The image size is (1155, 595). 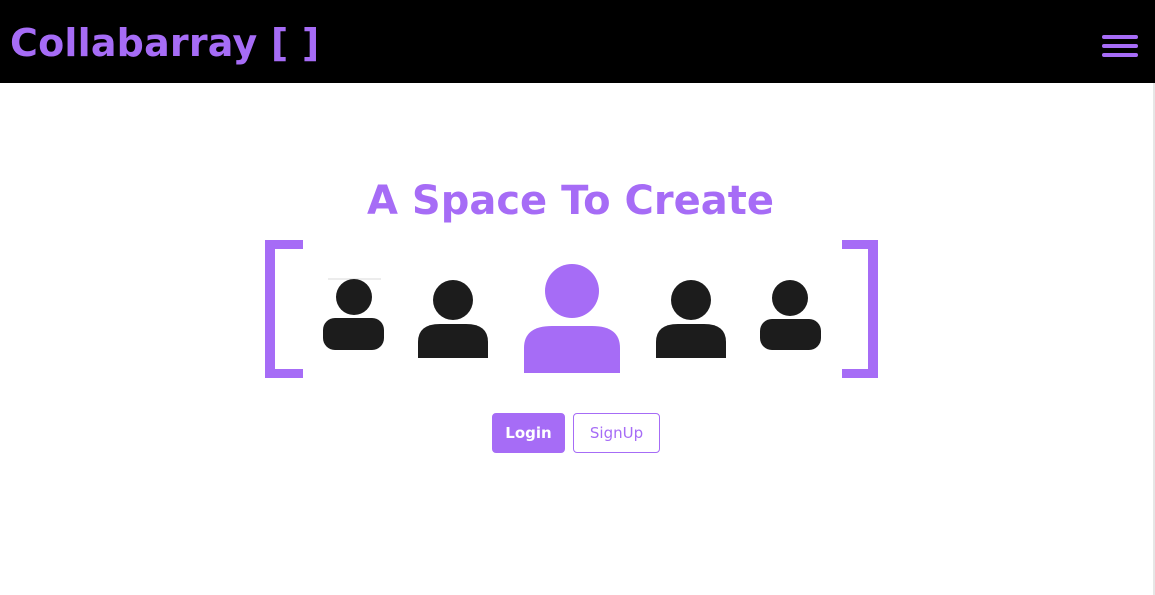 I want to click on right-bracket-icon, so click(x=860, y=309).